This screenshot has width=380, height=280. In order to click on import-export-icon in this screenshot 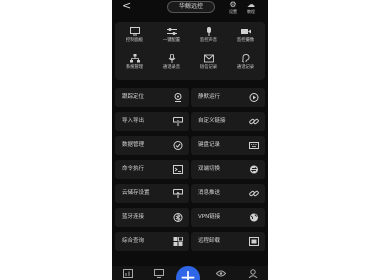, I will do `click(178, 121)`.